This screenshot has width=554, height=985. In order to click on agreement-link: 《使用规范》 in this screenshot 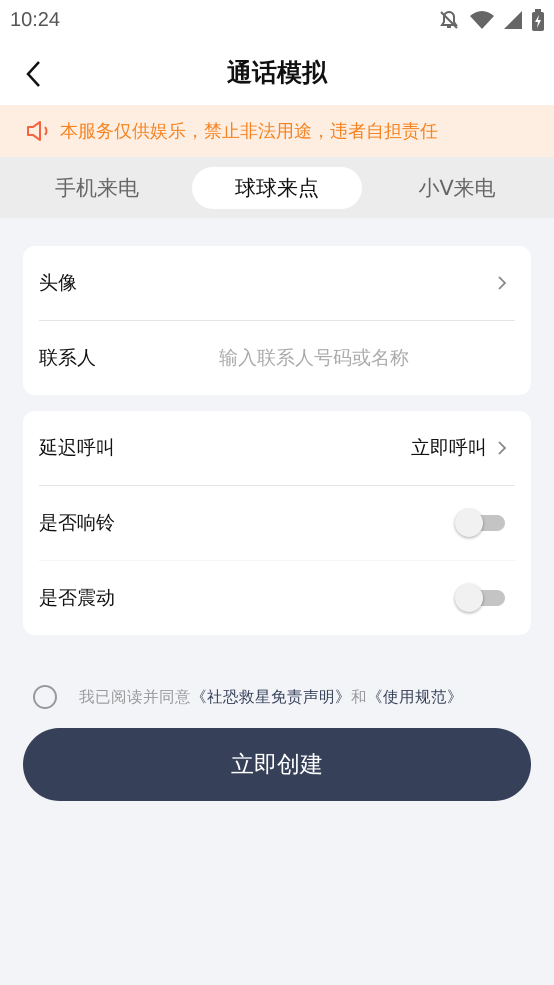, I will do `click(415, 697)`.